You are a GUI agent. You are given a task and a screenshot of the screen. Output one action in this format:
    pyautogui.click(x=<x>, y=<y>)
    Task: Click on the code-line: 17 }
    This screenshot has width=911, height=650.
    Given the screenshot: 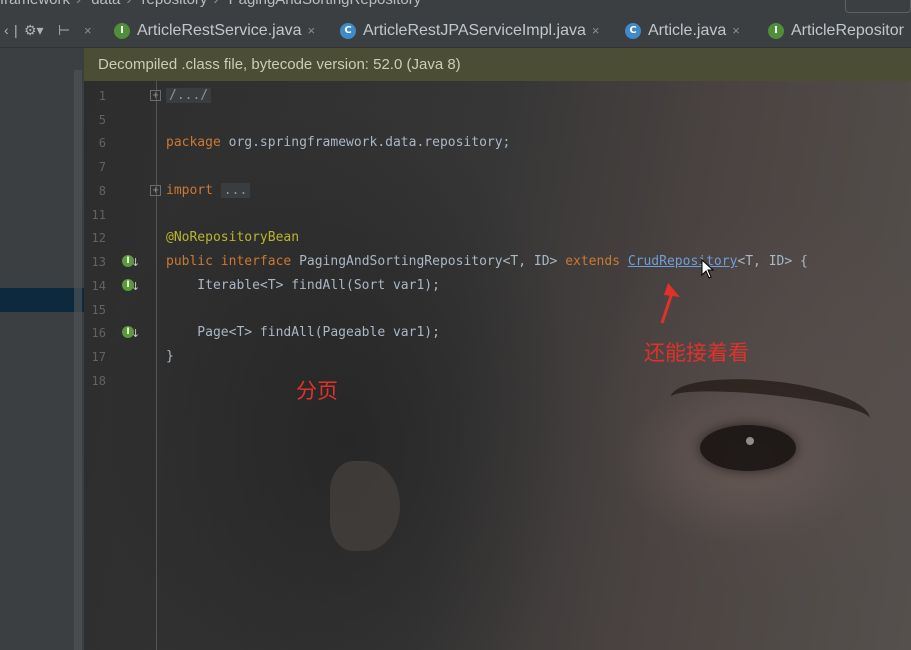 What is the action you would take?
    pyautogui.click(x=497, y=357)
    